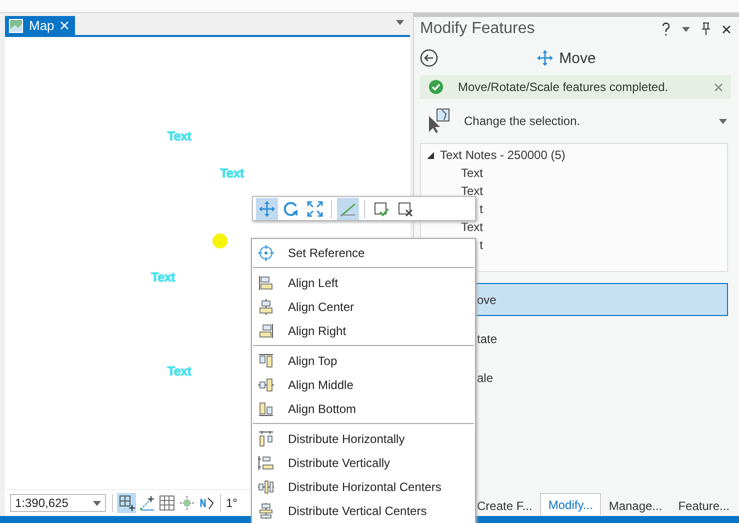 The image size is (739, 523). Describe the element at coordinates (348, 208) in the screenshot. I see `snap-line-icon` at that location.